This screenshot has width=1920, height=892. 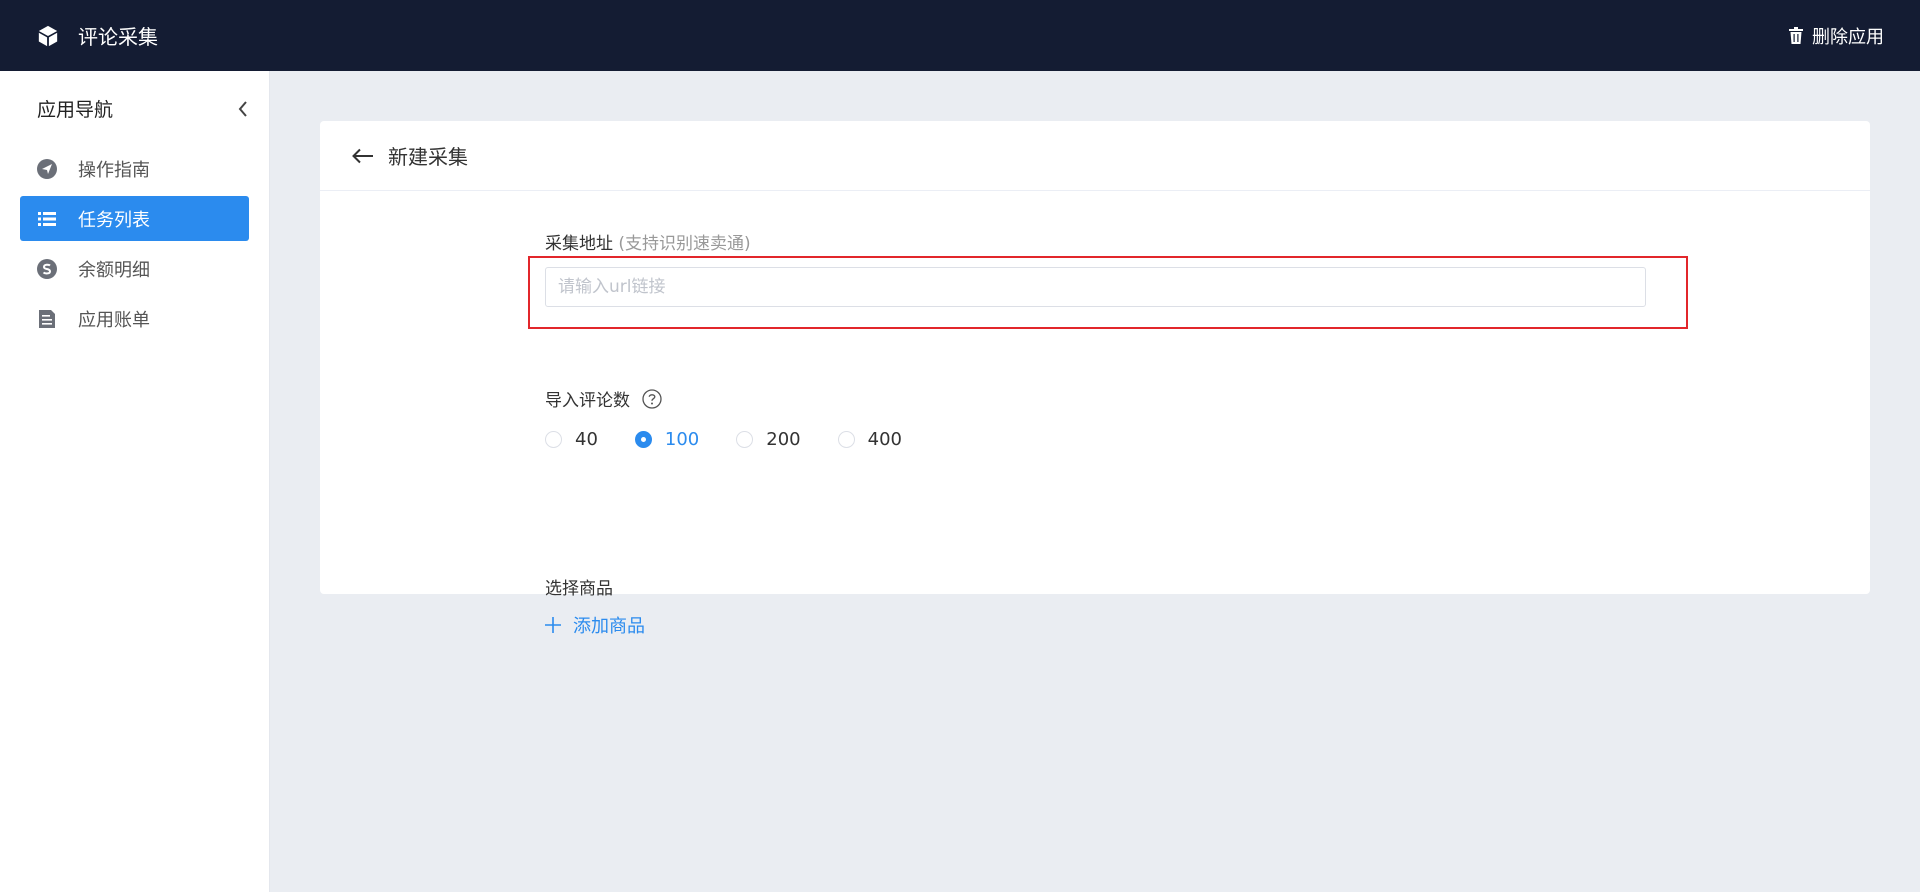 I want to click on brand: 评论采集, so click(x=97, y=35).